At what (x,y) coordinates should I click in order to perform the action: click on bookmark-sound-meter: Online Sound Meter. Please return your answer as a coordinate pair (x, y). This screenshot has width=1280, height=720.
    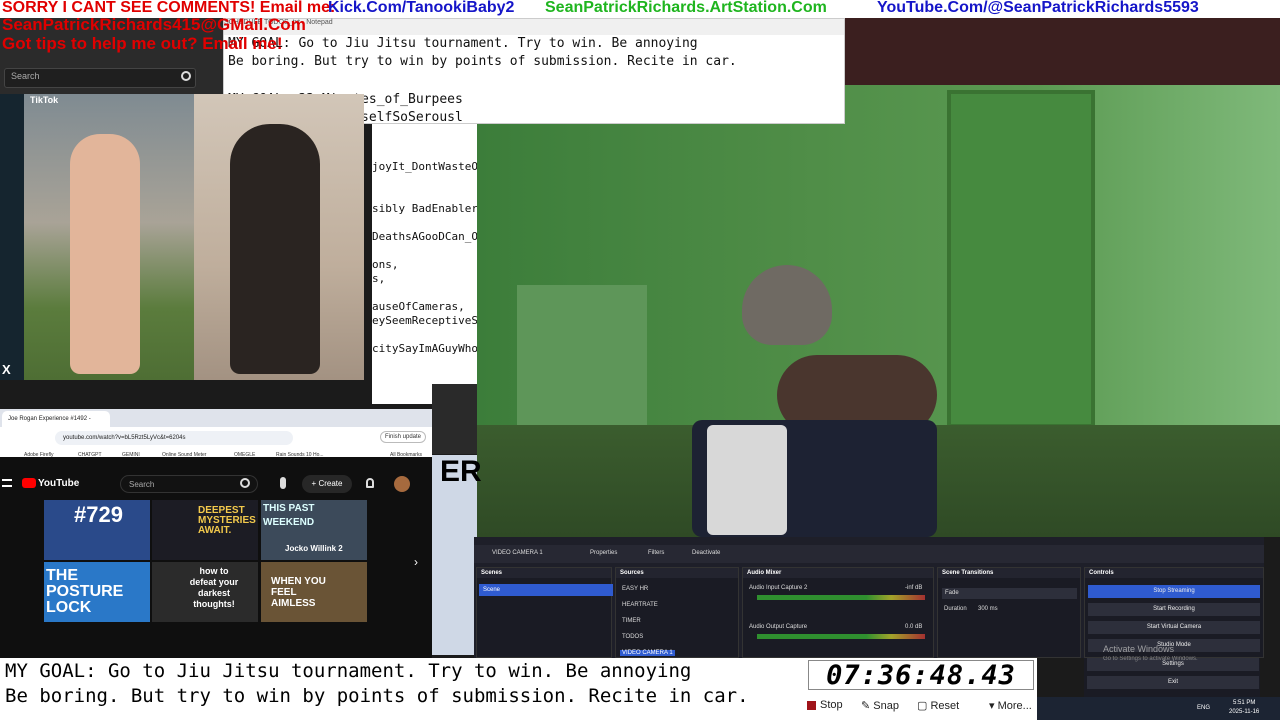
    Looking at the image, I should click on (184, 455).